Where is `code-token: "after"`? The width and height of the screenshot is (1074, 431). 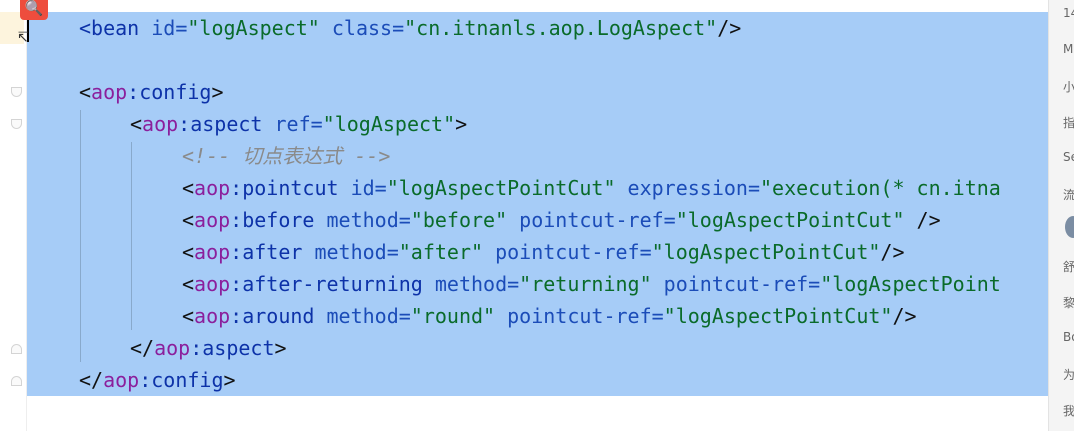
code-token: "after" is located at coordinates (447, 252).